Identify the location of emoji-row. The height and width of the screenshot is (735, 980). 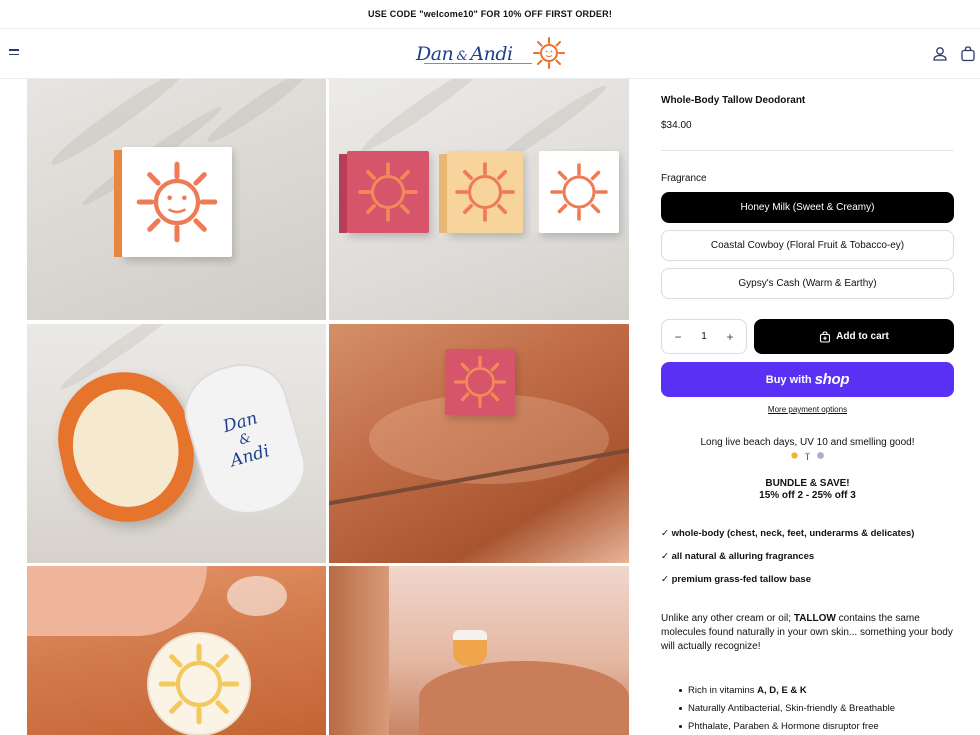
(807, 455).